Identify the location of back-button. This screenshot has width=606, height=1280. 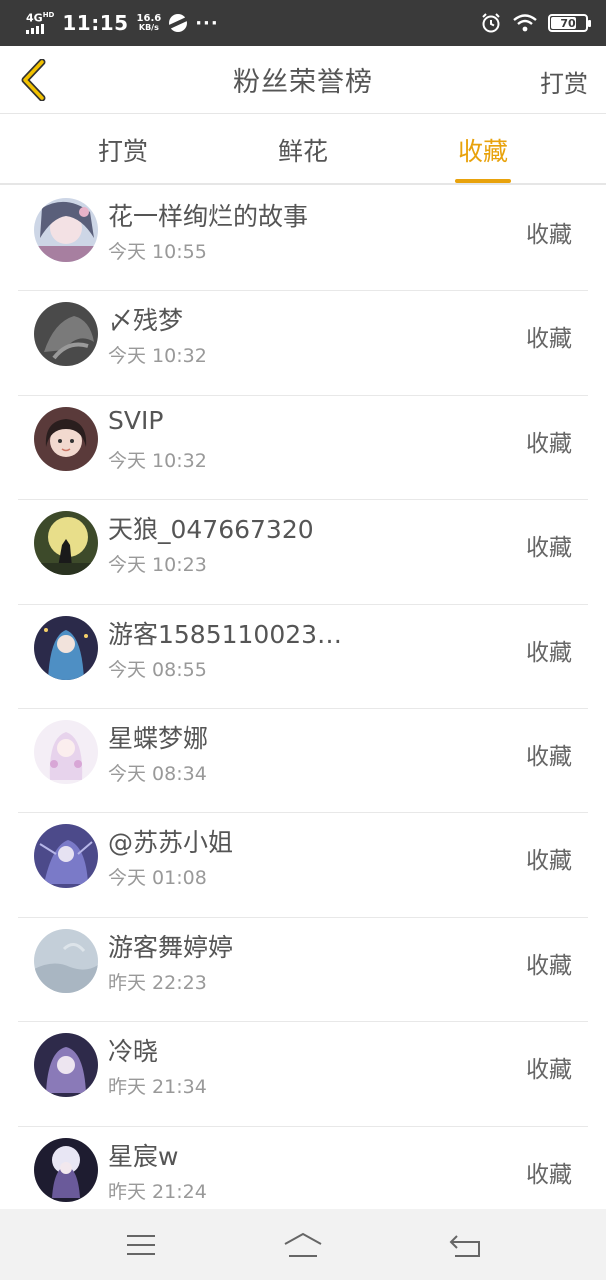
(34, 80).